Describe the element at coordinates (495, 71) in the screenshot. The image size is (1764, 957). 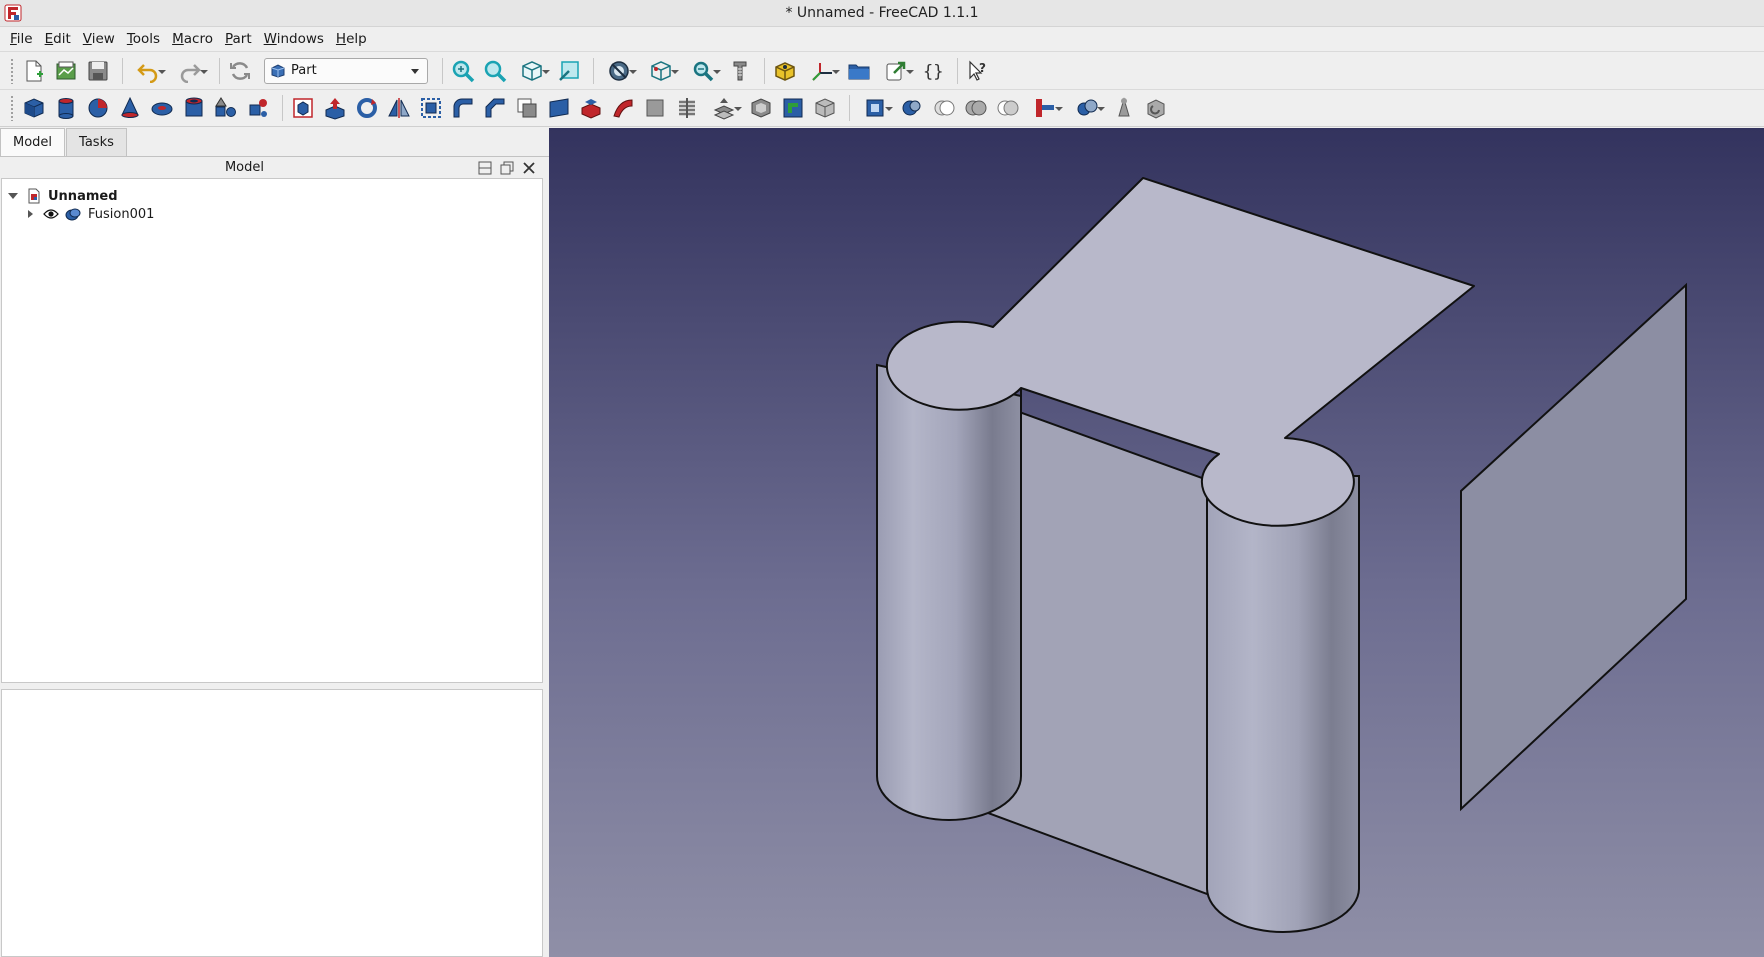
I see `fit-selection-button` at that location.